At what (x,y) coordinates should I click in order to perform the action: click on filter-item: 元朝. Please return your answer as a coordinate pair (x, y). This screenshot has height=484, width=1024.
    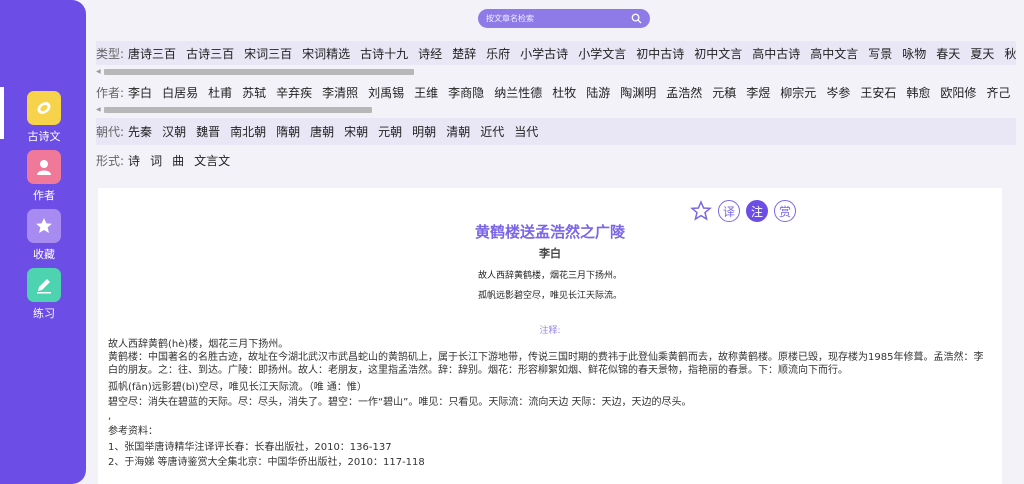
    Looking at the image, I should click on (390, 131).